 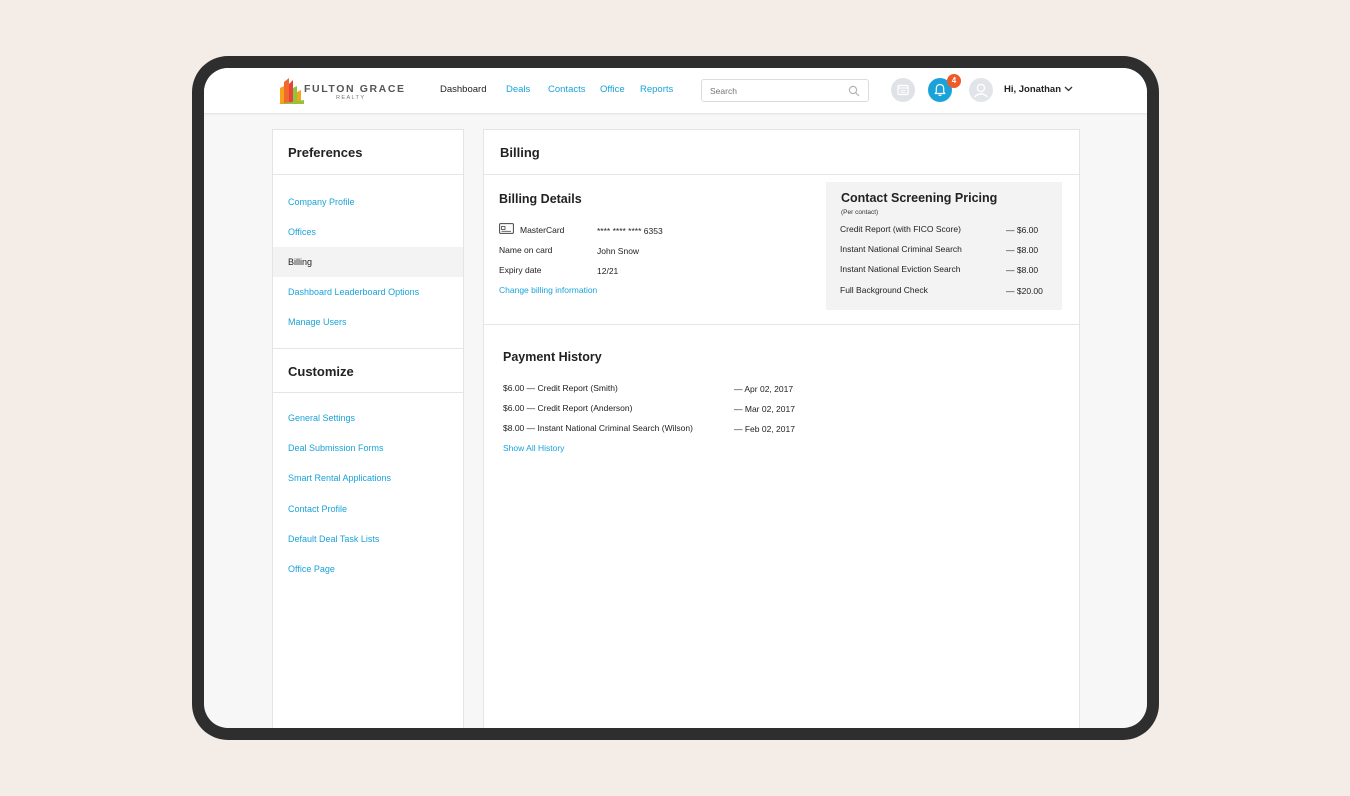 I want to click on search-input, so click(x=775, y=91).